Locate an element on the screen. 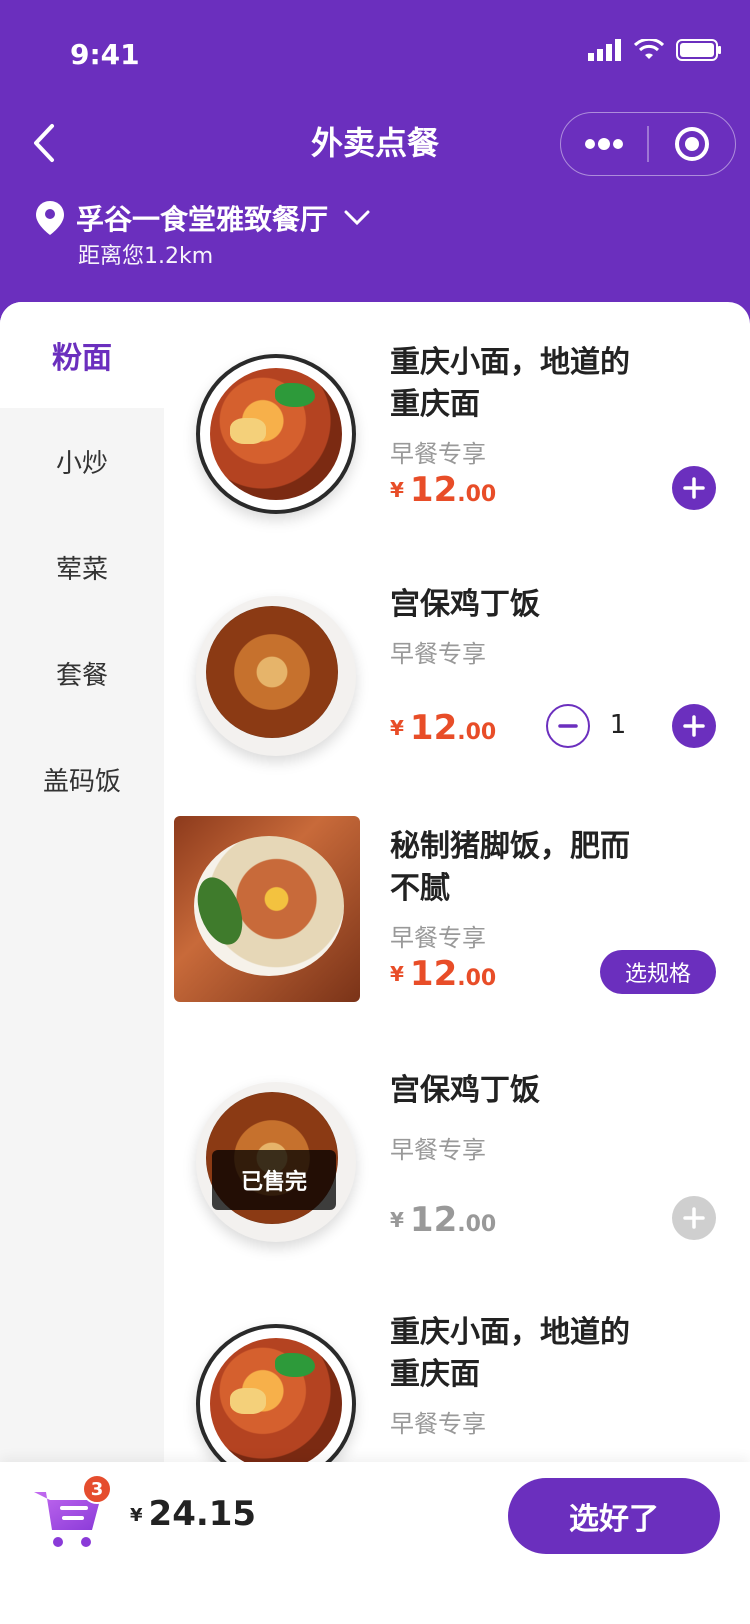 The width and height of the screenshot is (750, 1624). dish-item: 重庆小面，地道的 重庆面 早餐专享 ¥12.00 is located at coordinates (460, 442).